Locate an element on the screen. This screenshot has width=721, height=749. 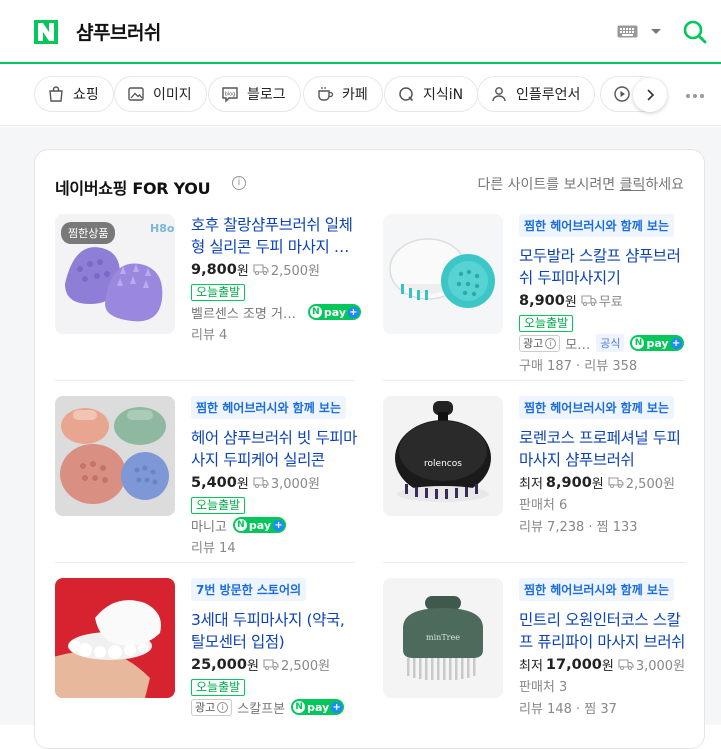
thumb-badge: 찜한상품 is located at coordinates (88, 233).